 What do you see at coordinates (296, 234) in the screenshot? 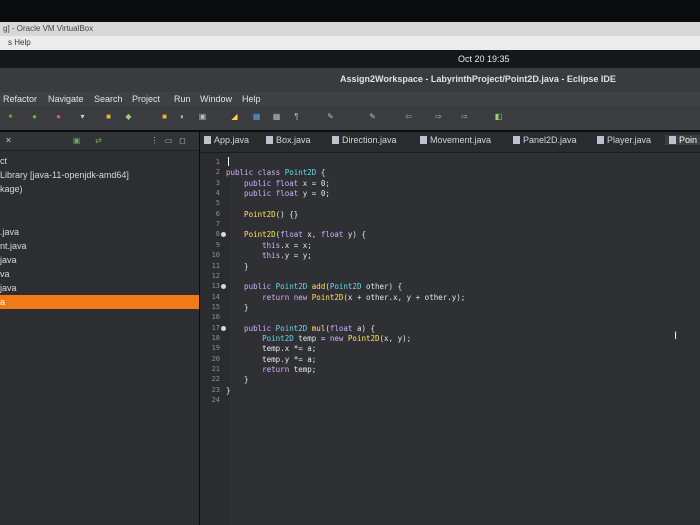
I see `code-line: Point2D(float x, float y) {` at bounding box center [296, 234].